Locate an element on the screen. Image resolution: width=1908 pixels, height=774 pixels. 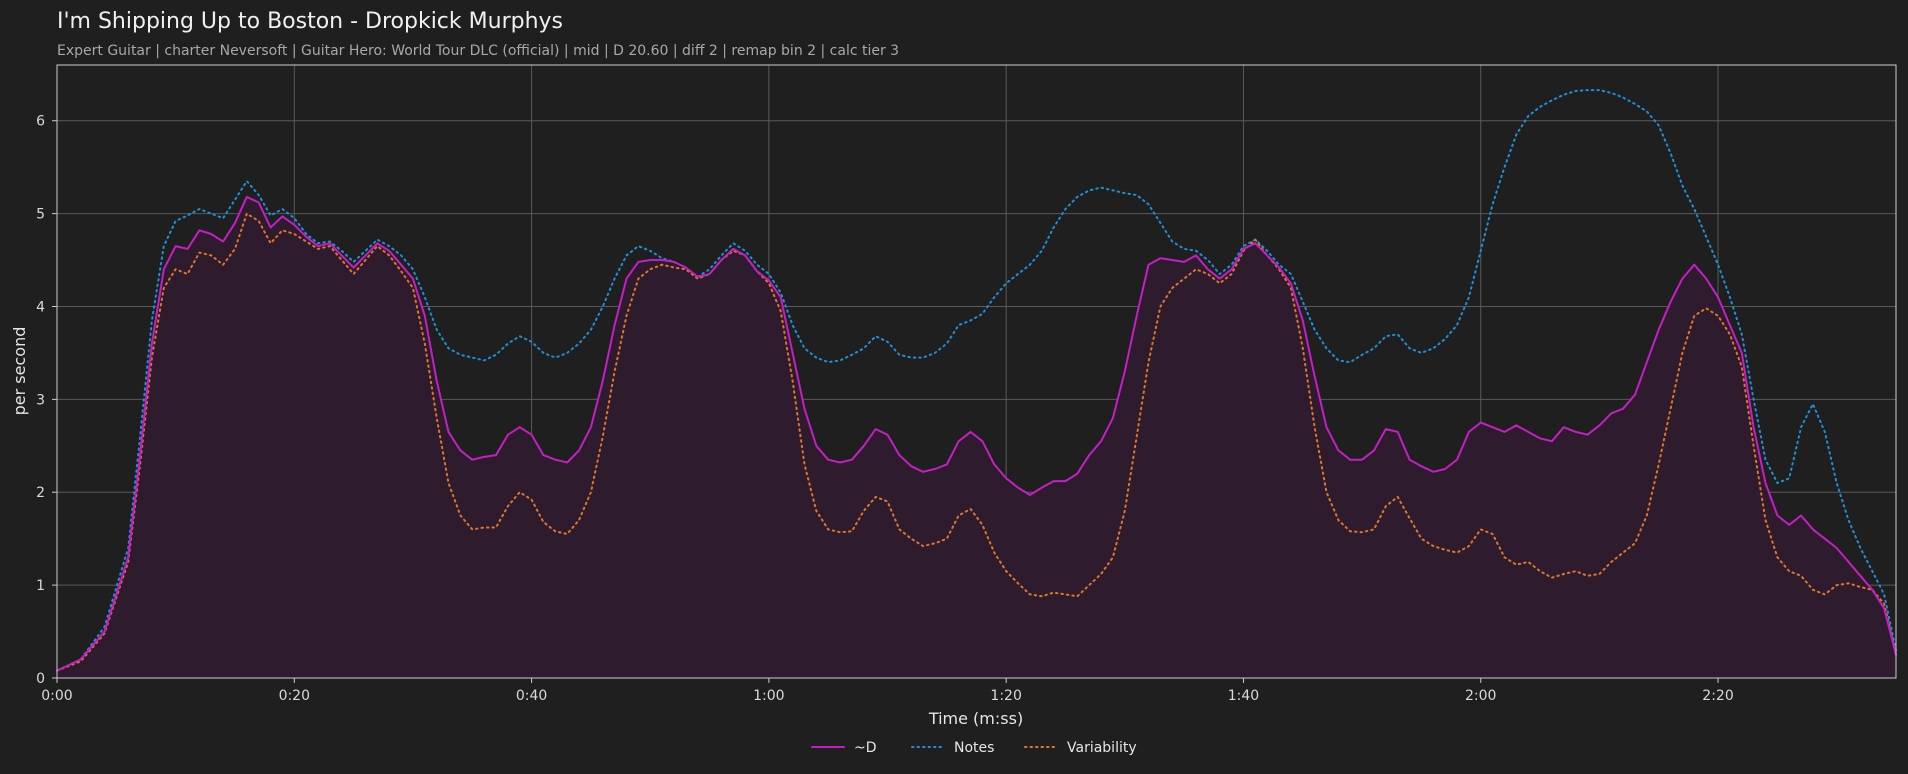
legend-label-2: Notes is located at coordinates (974, 748).